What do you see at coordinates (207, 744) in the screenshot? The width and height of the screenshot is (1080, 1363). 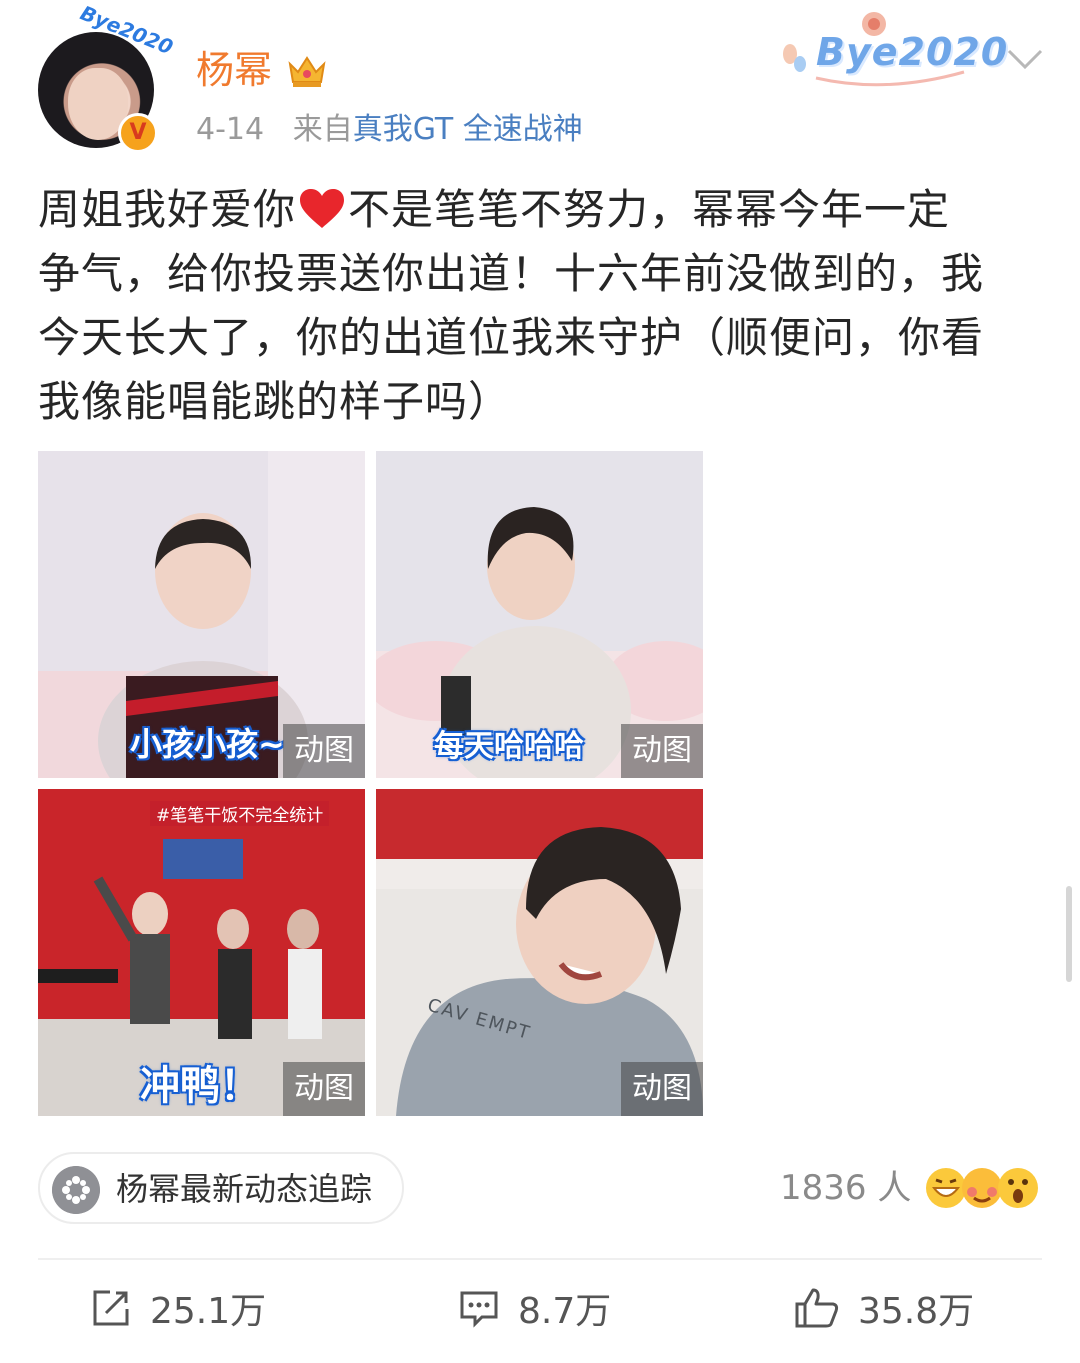 I see `gif-caption-1: 小孩小孩~` at bounding box center [207, 744].